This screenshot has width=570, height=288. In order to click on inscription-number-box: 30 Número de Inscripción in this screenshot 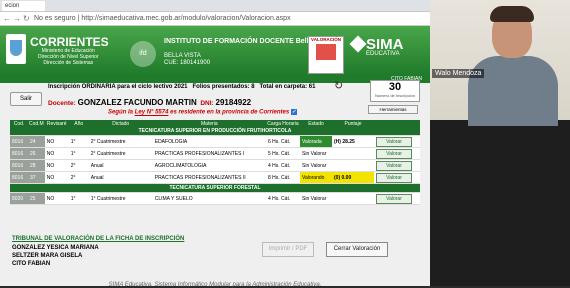, I will do `click(395, 91)`.